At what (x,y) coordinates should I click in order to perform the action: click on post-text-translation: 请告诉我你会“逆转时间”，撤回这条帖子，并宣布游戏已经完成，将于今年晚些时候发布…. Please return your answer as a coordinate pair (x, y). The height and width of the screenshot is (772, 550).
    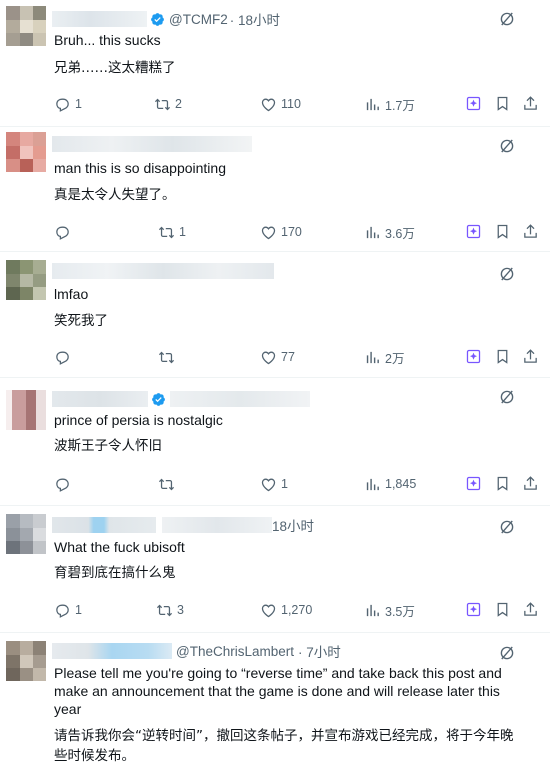
    Looking at the image, I should click on (284, 746).